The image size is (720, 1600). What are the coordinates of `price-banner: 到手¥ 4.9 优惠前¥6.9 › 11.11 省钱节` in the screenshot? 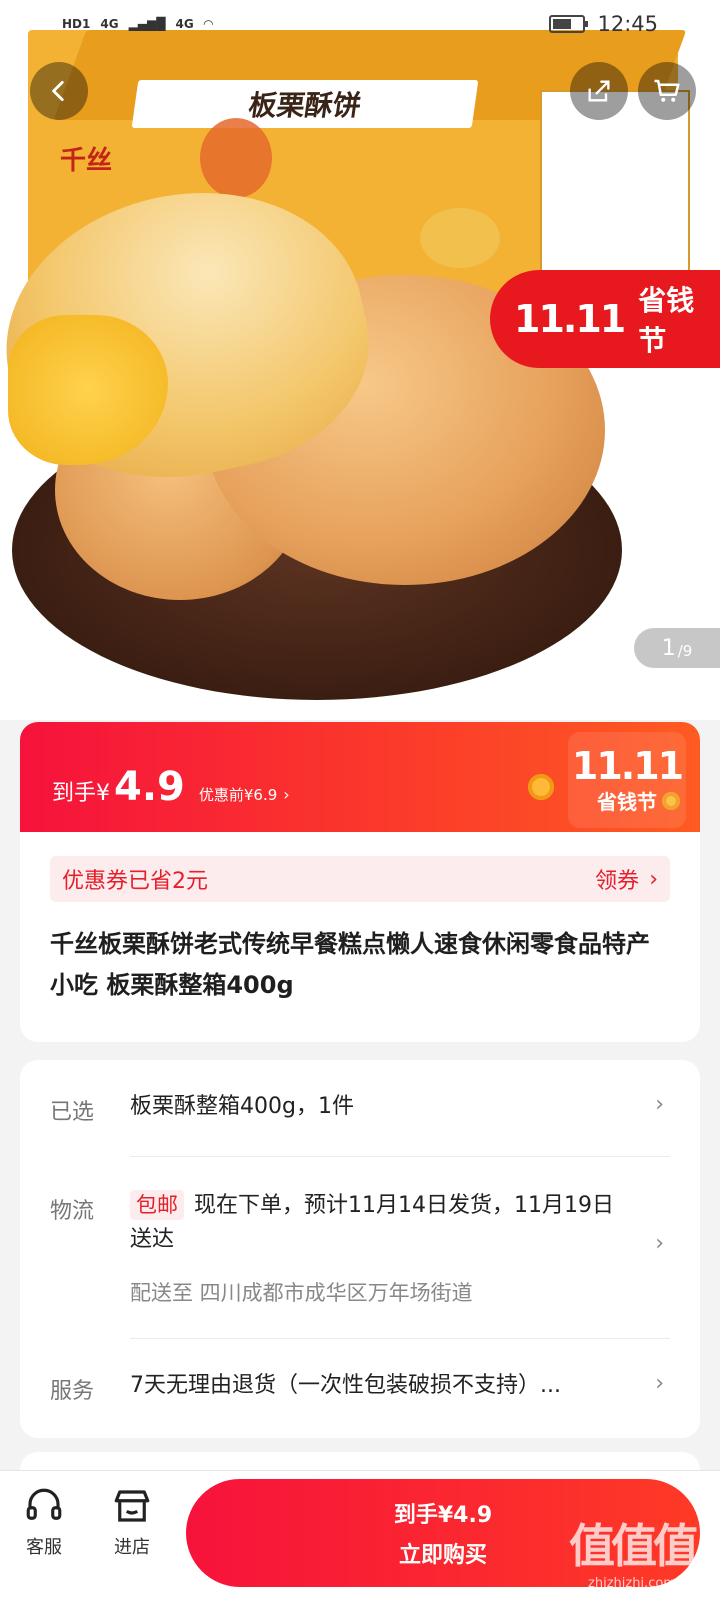 It's located at (360, 777).